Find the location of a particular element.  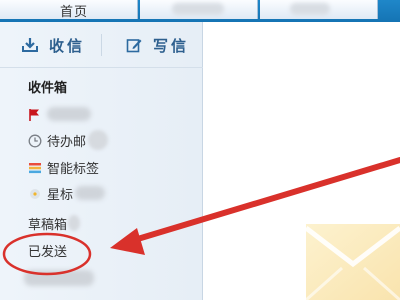

tab-home-label: 首页 is located at coordinates (74, 12).